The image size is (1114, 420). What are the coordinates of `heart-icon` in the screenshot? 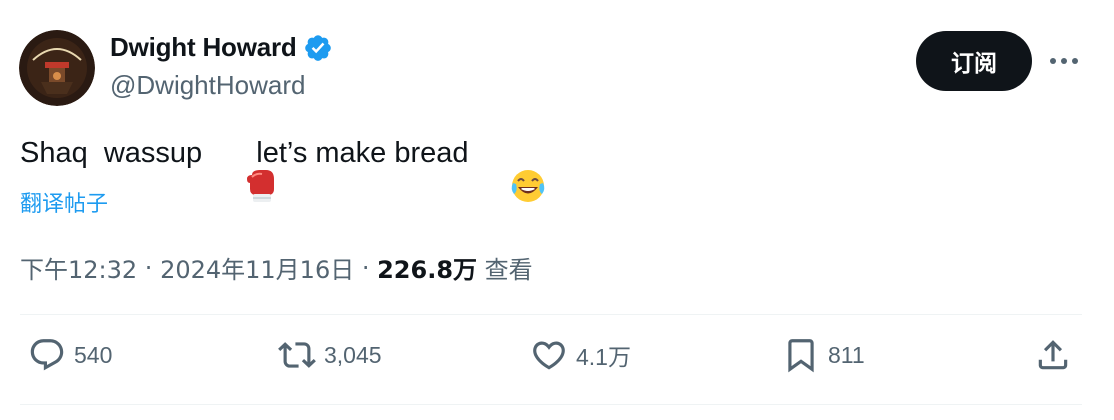 It's located at (549, 355).